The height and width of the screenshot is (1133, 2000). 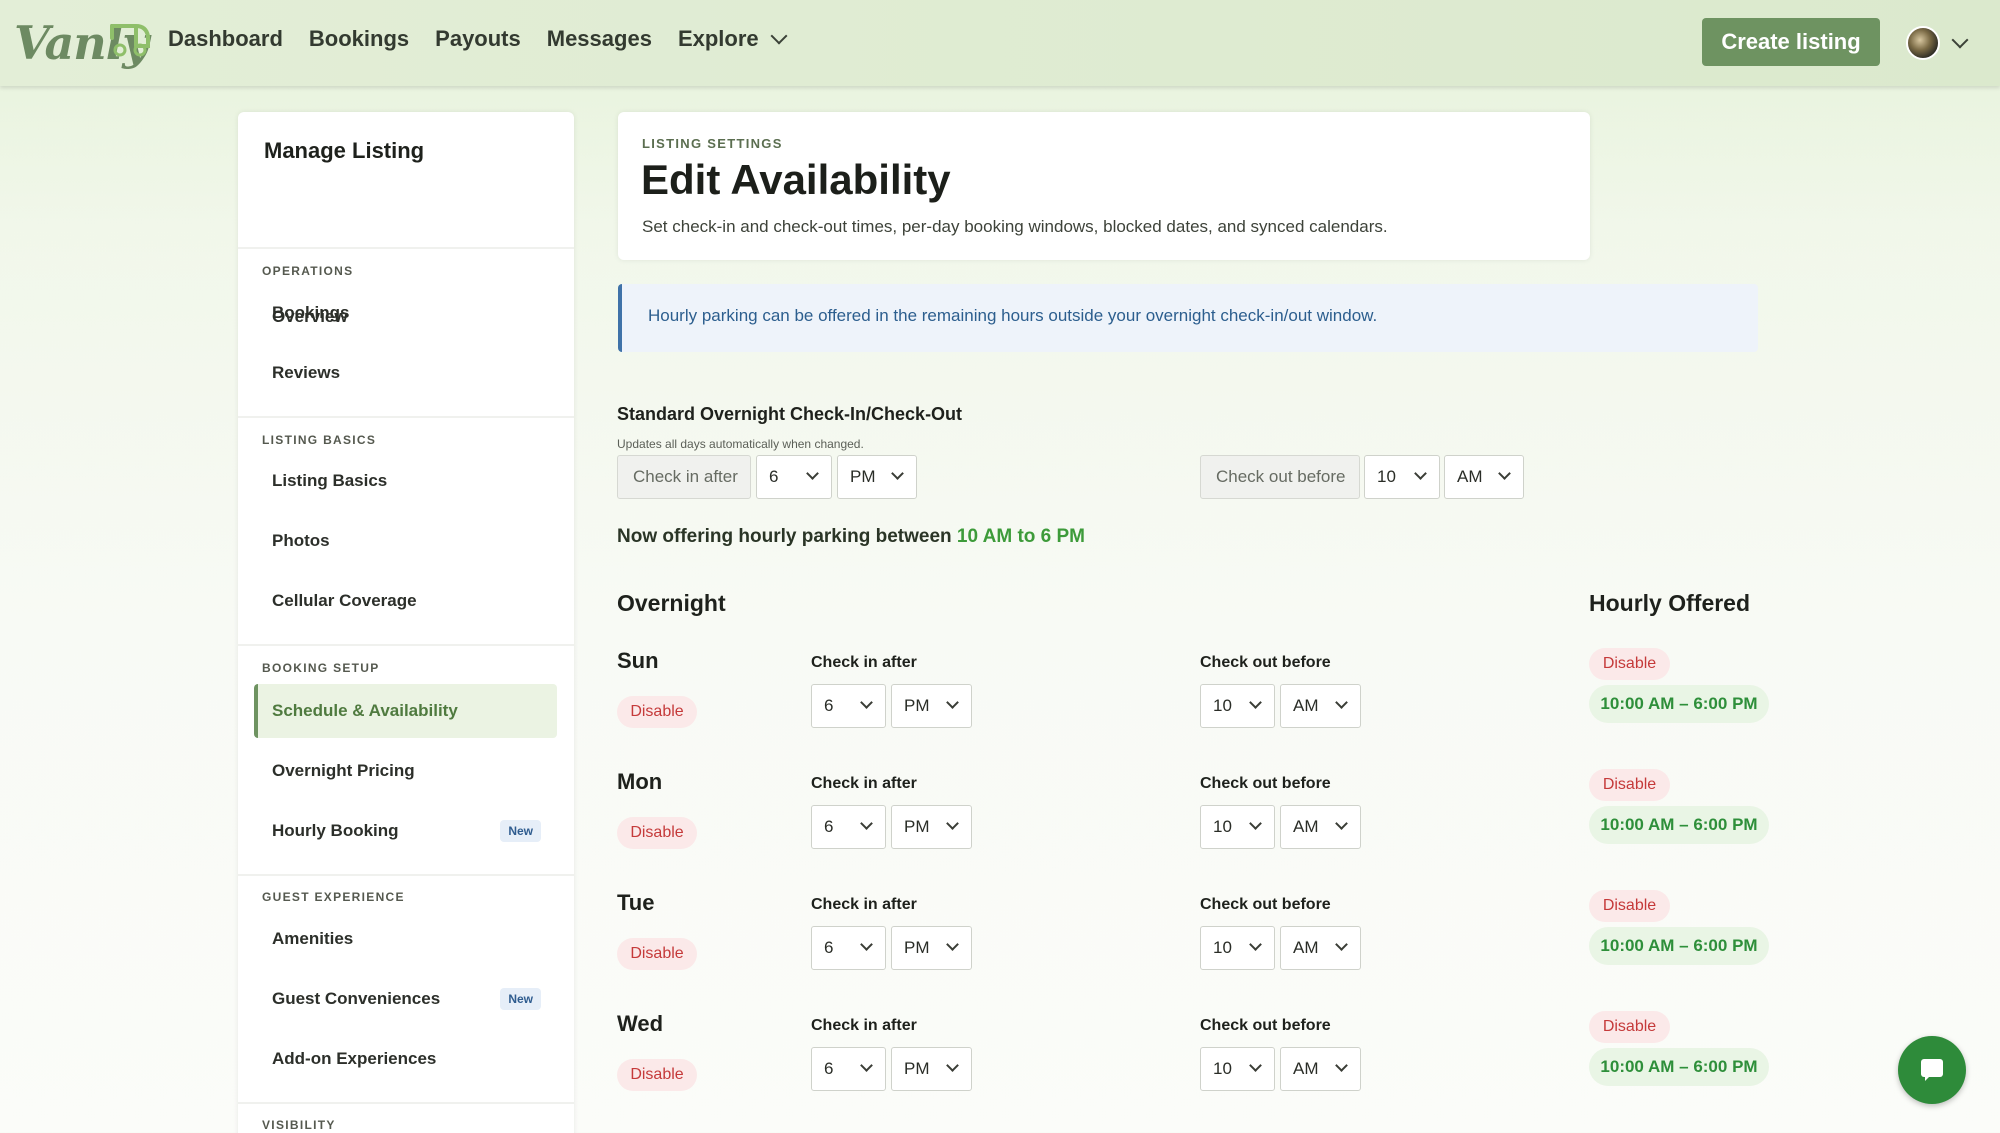 I want to click on standard-checkin-hour-select: 6, so click(x=794, y=477).